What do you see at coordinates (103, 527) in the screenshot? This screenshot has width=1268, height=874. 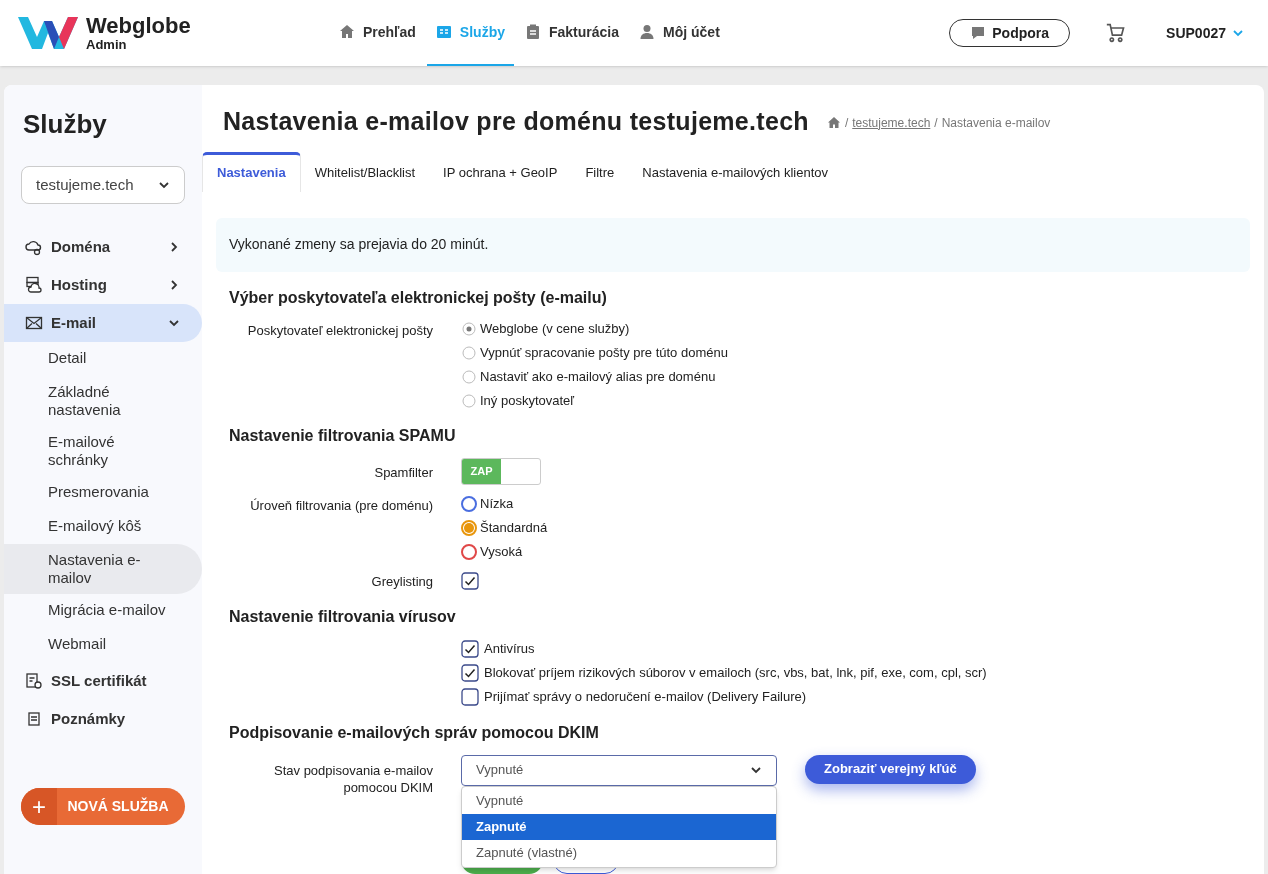 I see `sidebar-subitem: E-mailový kôš` at bounding box center [103, 527].